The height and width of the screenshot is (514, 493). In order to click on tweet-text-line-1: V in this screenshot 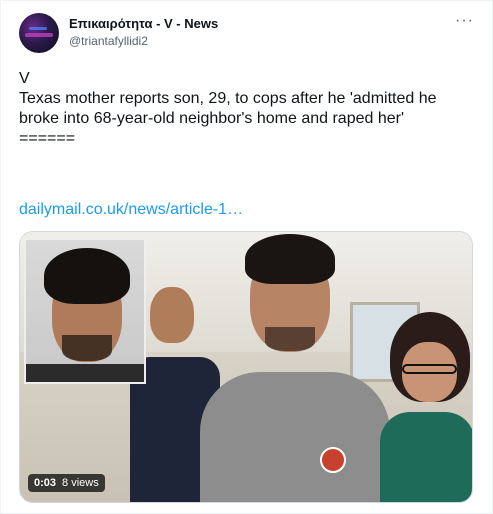, I will do `click(24, 78)`.